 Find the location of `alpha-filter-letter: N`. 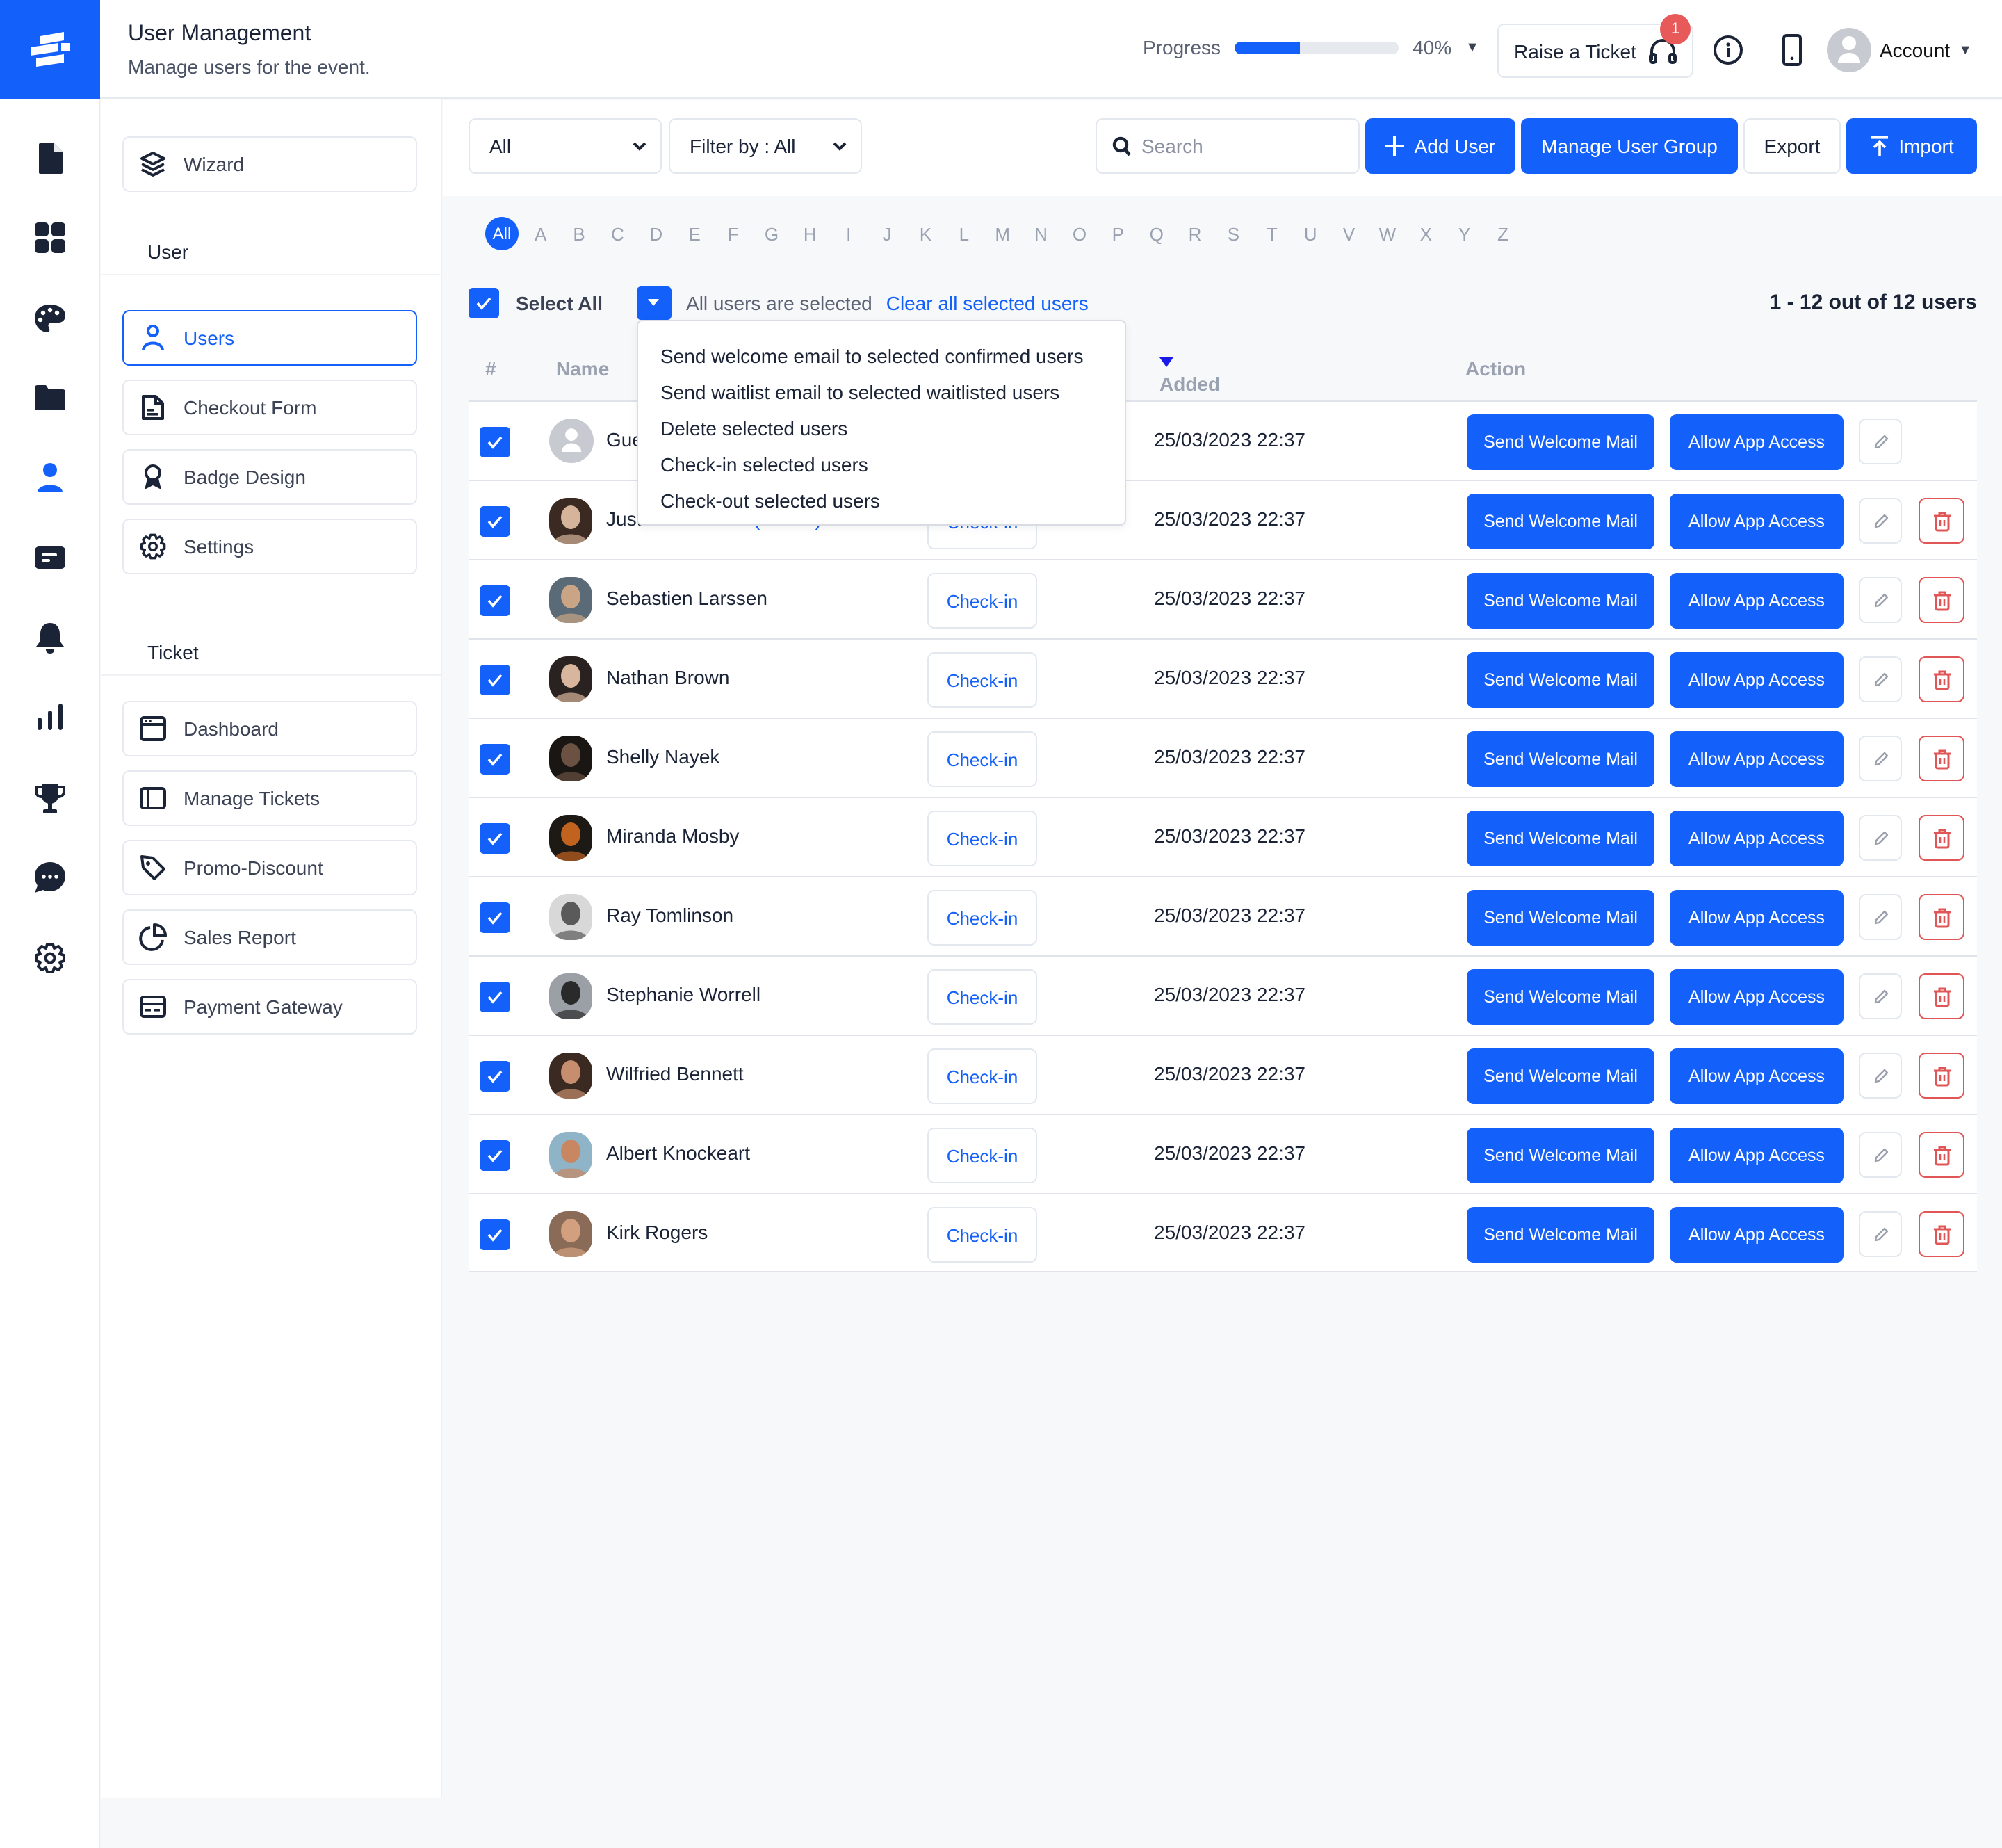

alpha-filter-letter: N is located at coordinates (1041, 233).